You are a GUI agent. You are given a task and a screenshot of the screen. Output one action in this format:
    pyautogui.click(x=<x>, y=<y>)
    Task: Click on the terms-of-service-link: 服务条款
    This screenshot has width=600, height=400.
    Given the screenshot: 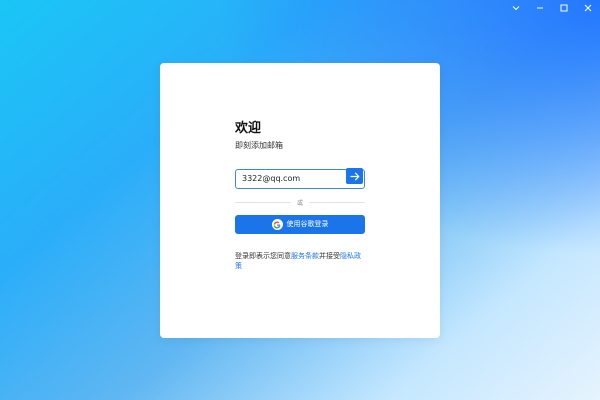 What is the action you would take?
    pyautogui.click(x=305, y=256)
    